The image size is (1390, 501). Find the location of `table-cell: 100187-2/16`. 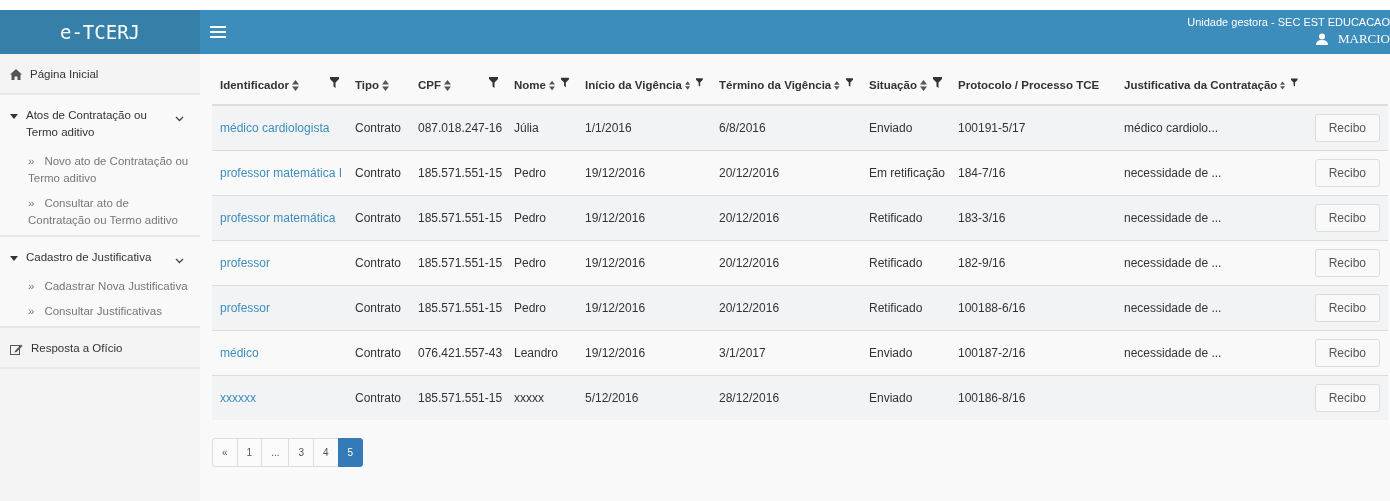

table-cell: 100187-2/16 is located at coordinates (992, 353).